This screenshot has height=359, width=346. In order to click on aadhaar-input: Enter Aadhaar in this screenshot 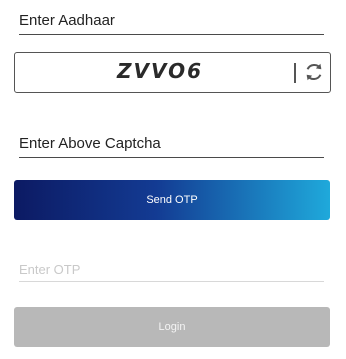, I will do `click(171, 23)`.